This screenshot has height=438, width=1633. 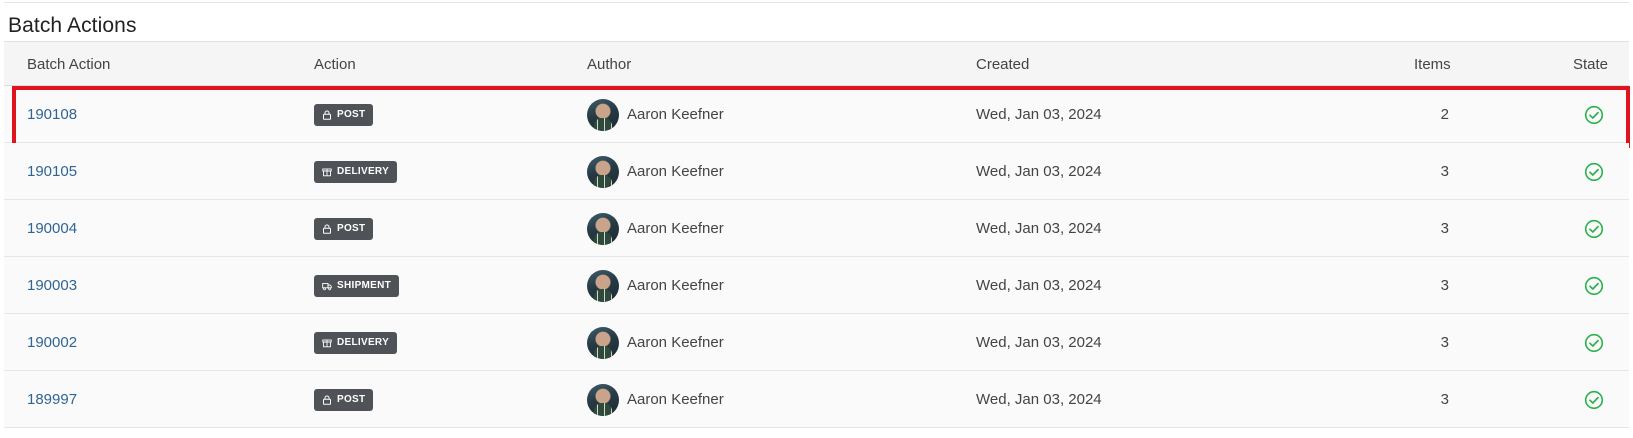 I want to click on batch-id-link: 190002, so click(x=52, y=342).